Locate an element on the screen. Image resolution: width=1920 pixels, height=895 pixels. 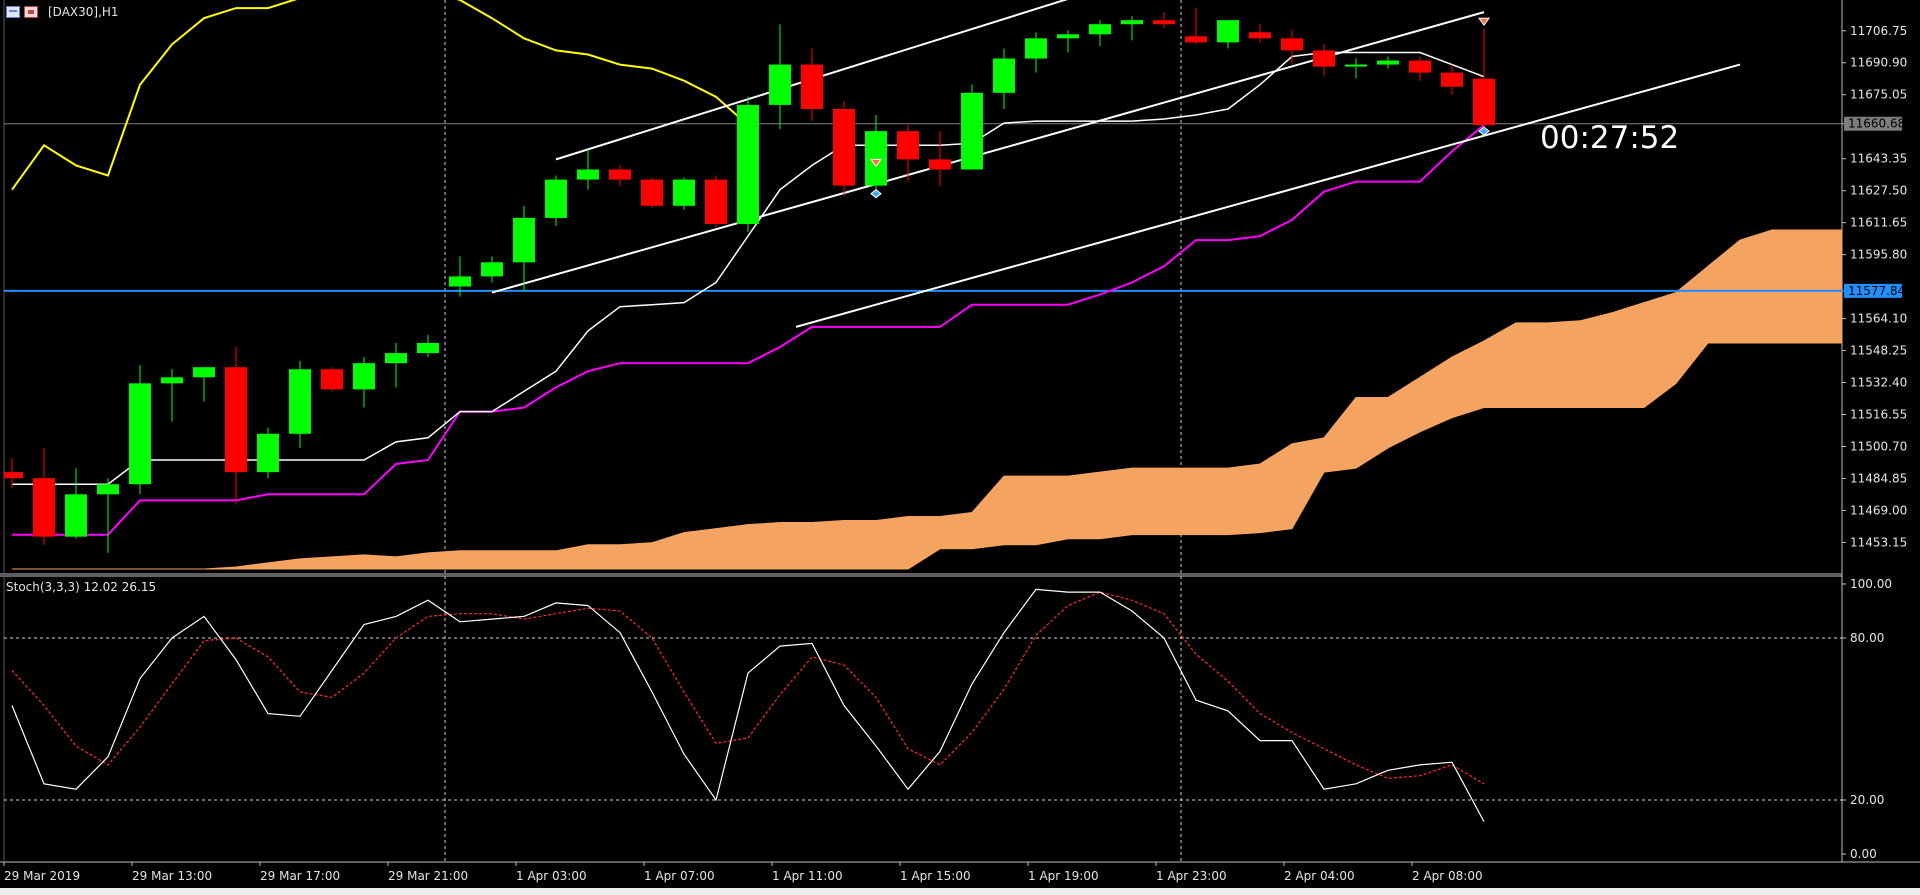
level-price-label: 11577.84 is located at coordinates (1876, 291).